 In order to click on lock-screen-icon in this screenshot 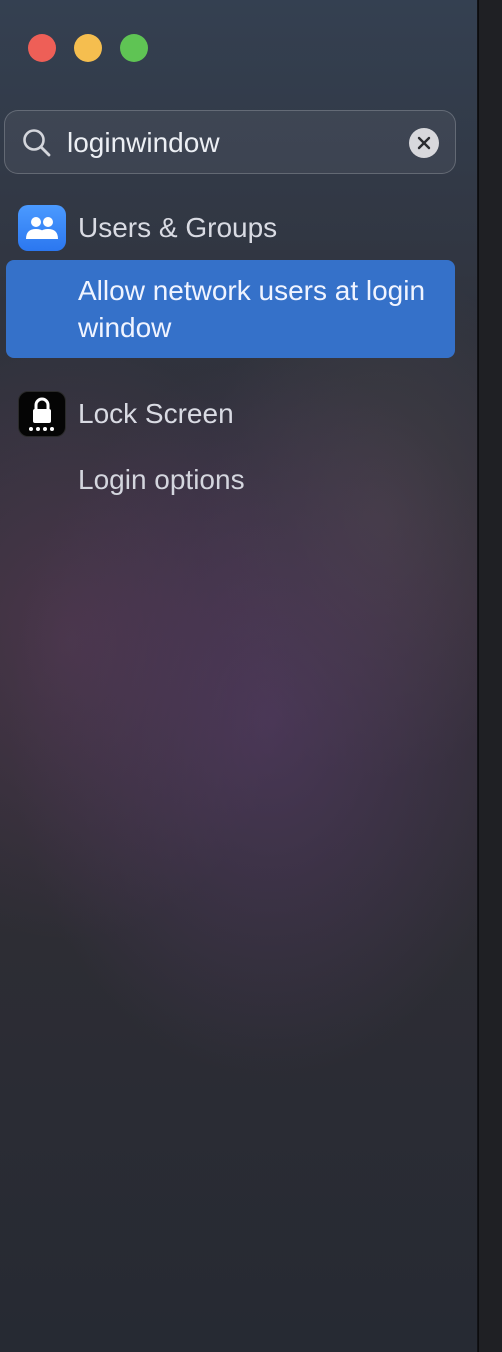, I will do `click(42, 414)`.